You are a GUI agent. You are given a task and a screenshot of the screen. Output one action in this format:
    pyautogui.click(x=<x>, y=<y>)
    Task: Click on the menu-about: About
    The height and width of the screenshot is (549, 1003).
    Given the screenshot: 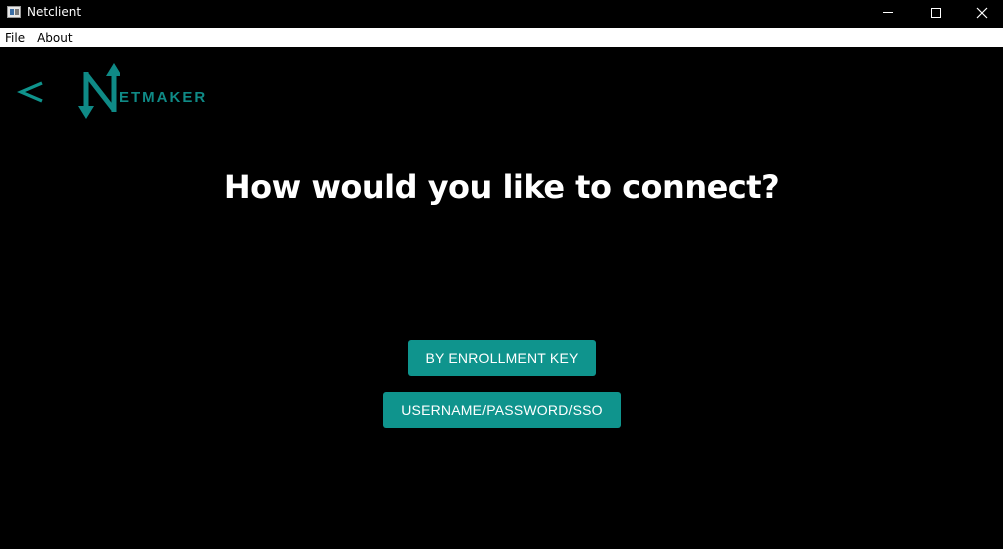 What is the action you would take?
    pyautogui.click(x=54, y=38)
    